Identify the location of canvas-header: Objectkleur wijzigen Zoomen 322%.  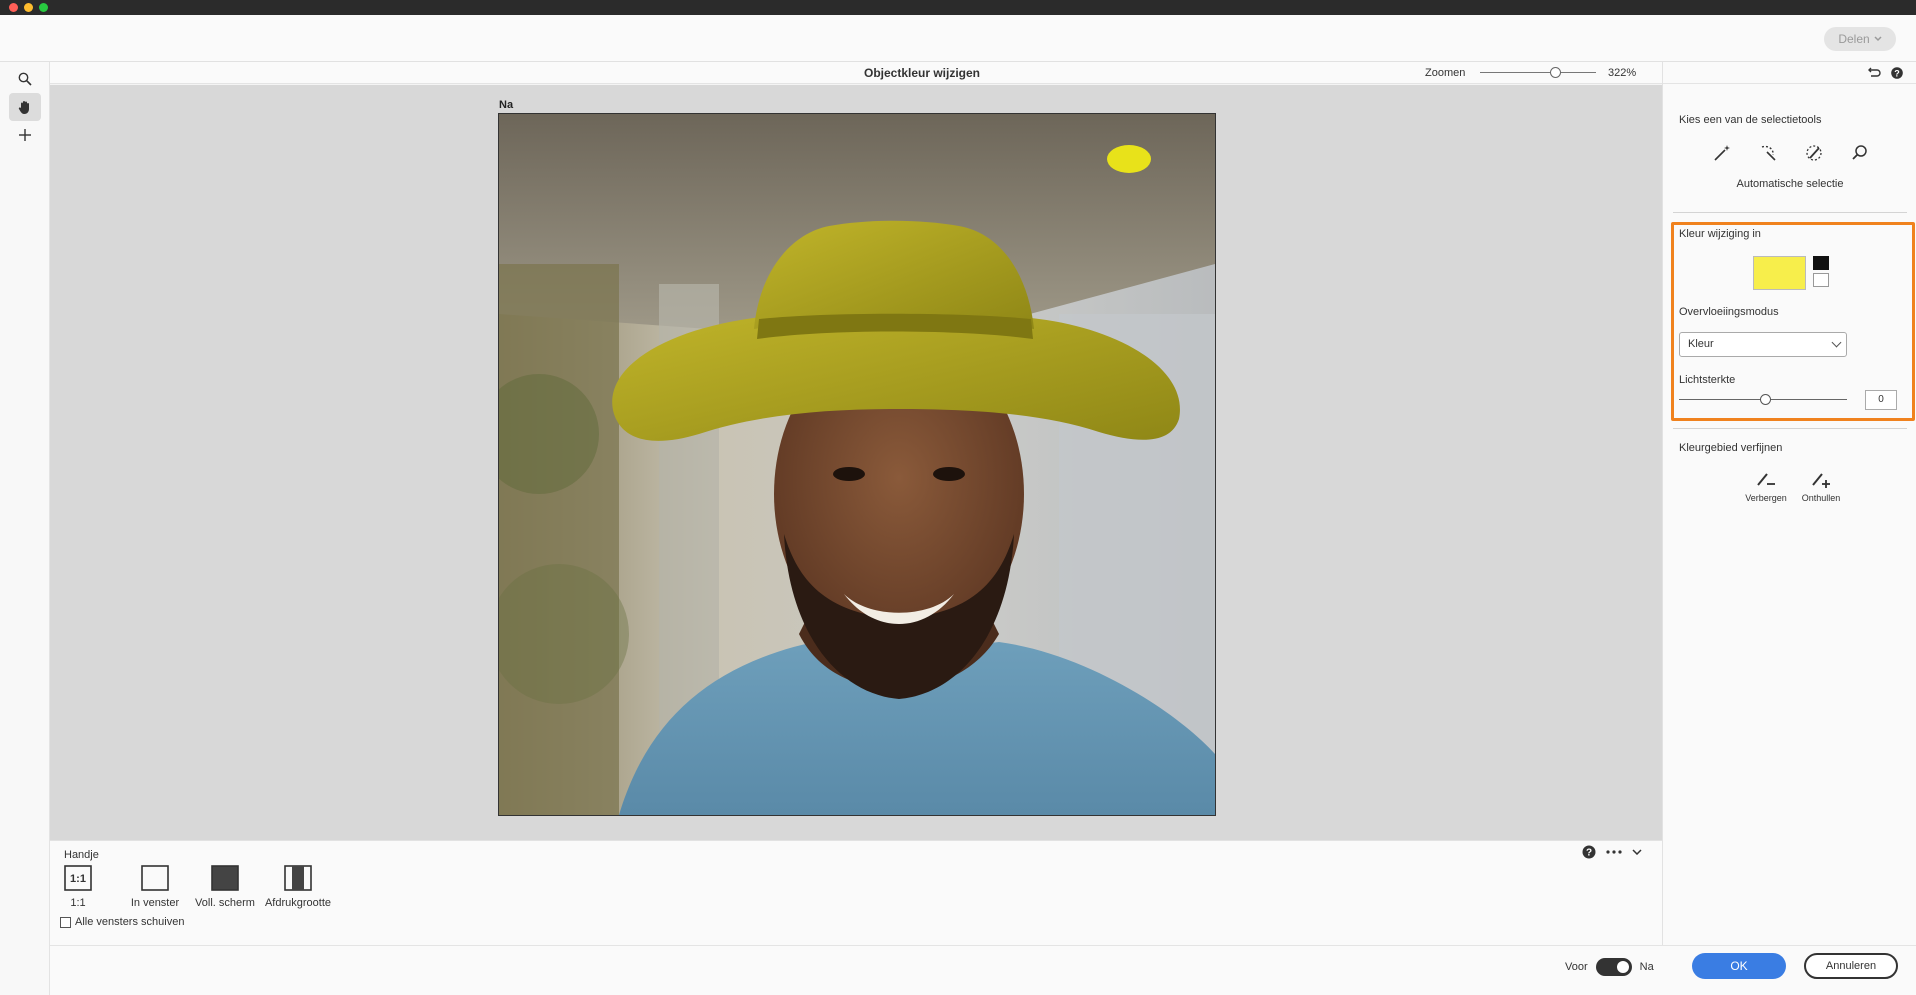
(856, 73).